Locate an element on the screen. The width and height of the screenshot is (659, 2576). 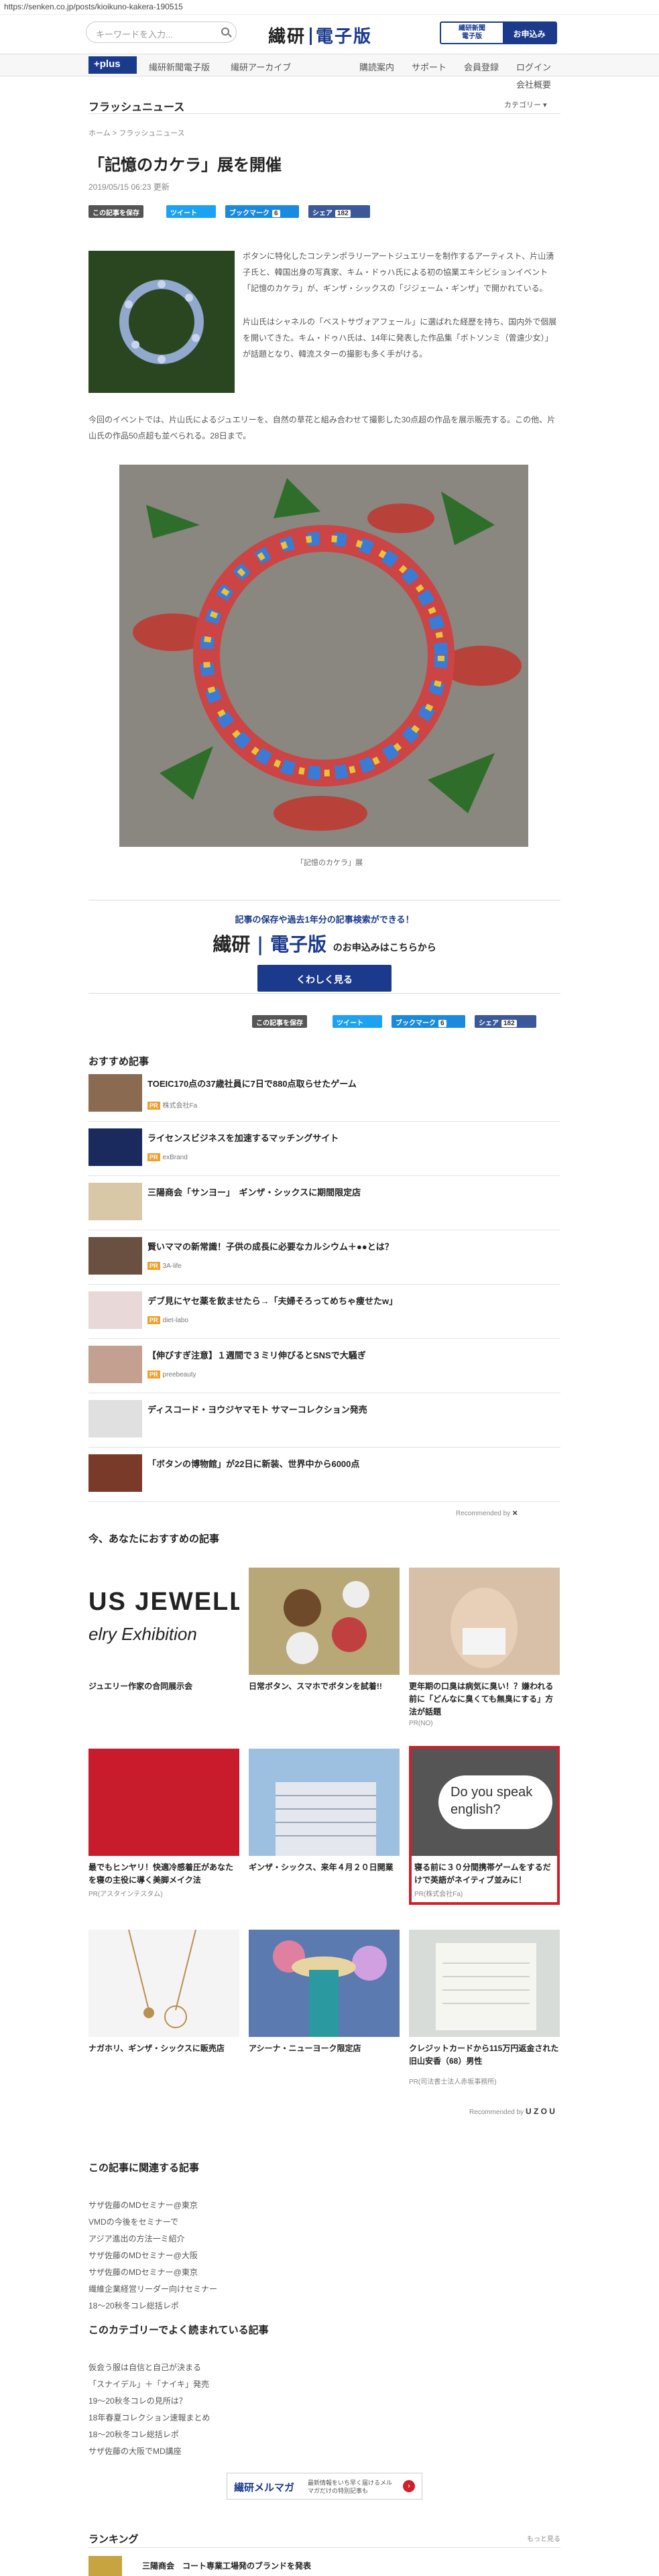
logo-text-left: 繊研 is located at coordinates (287, 37).